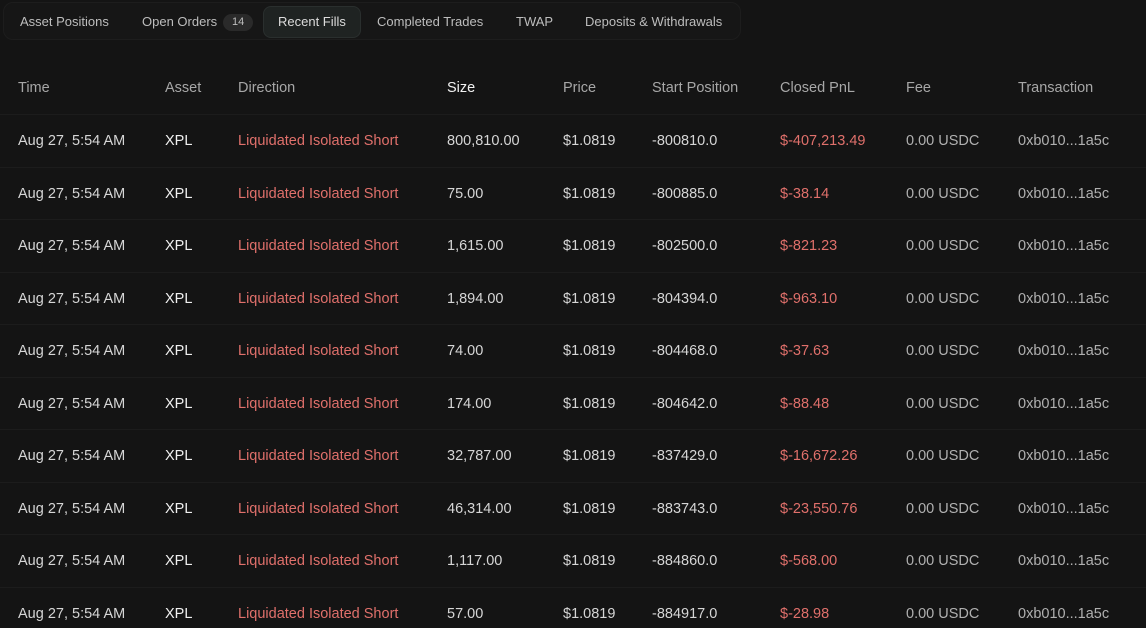  Describe the element at coordinates (809, 246) in the screenshot. I see `cell-closed-pnl: $-821.23` at that location.